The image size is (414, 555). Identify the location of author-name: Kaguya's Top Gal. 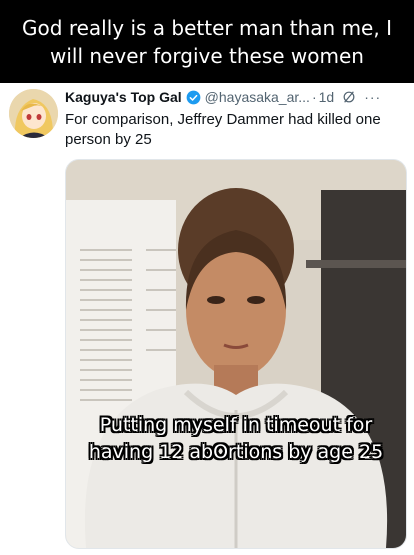
(123, 97).